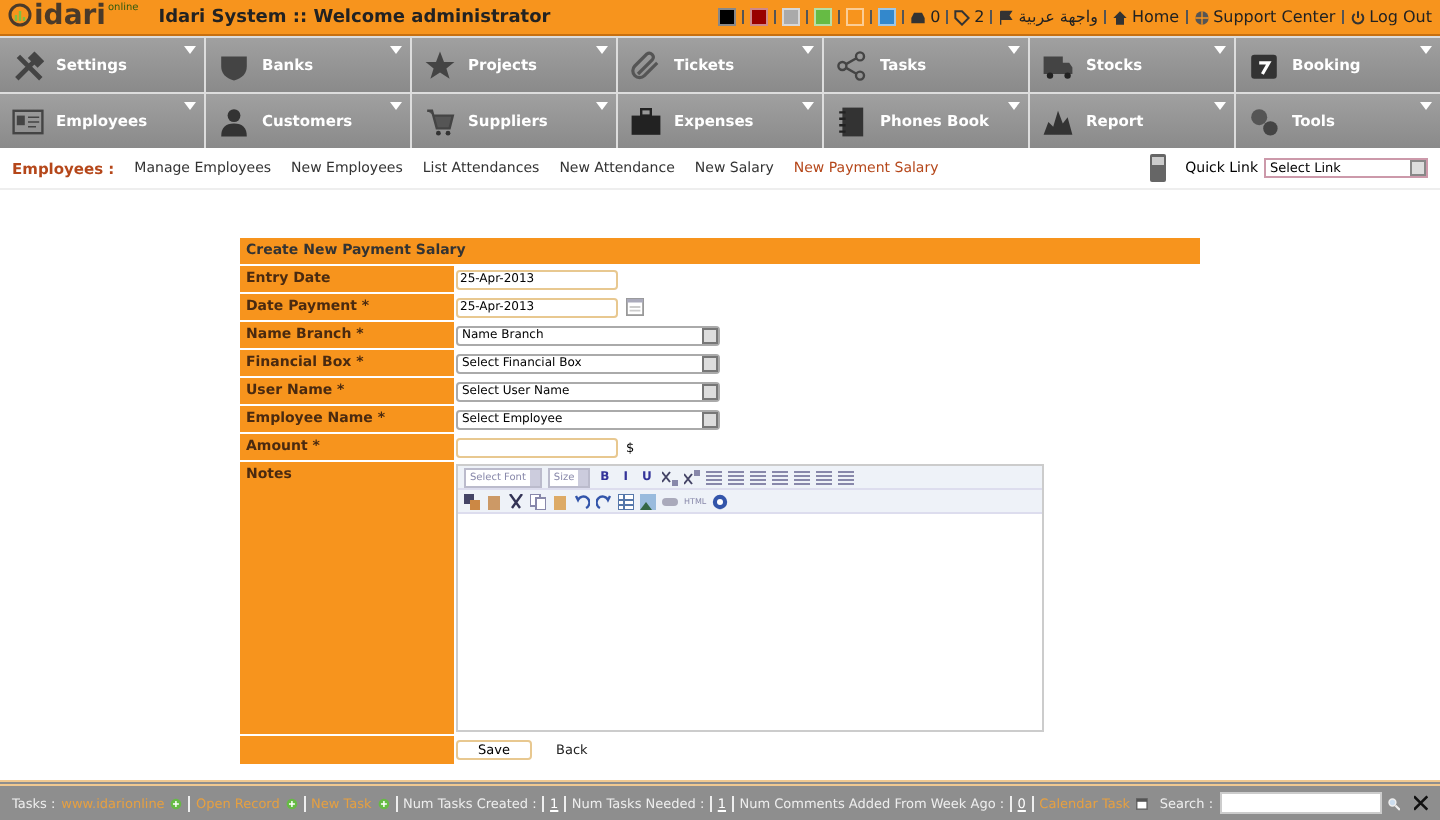 Image resolution: width=1440 pixels, height=820 pixels. Describe the element at coordinates (669, 477) in the screenshot. I see `subscript-icon` at that location.